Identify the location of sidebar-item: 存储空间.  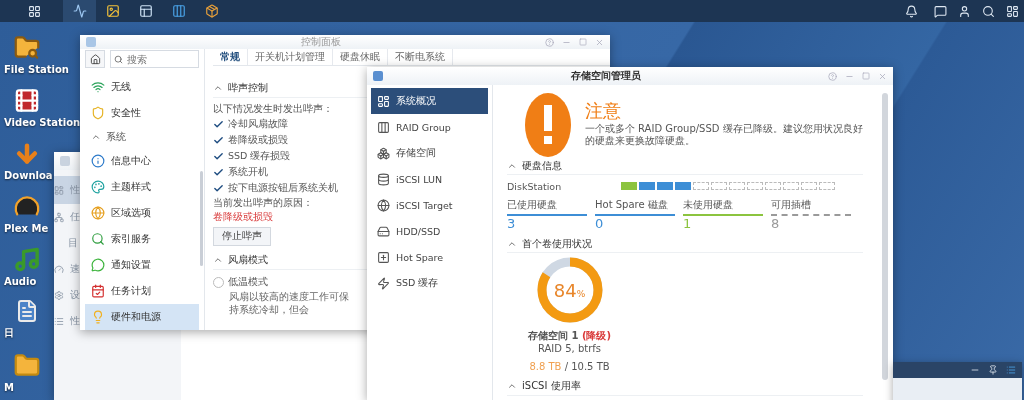
(429, 153).